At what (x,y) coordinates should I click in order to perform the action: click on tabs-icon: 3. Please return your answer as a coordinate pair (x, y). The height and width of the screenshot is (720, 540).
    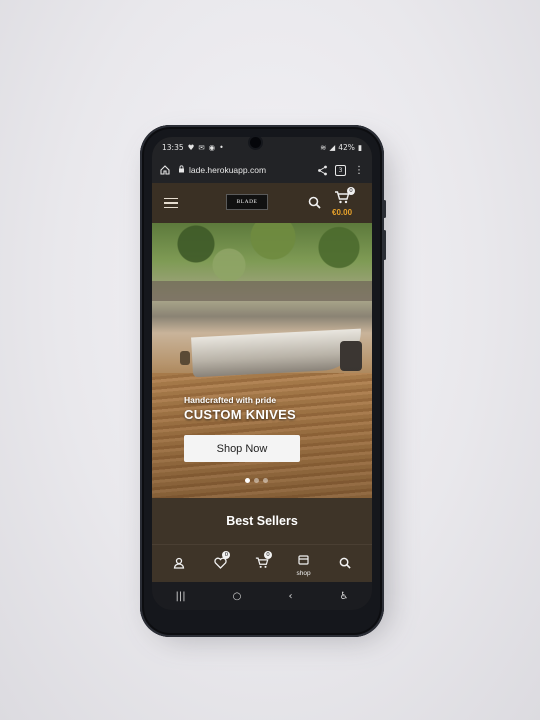
    Looking at the image, I should click on (340, 170).